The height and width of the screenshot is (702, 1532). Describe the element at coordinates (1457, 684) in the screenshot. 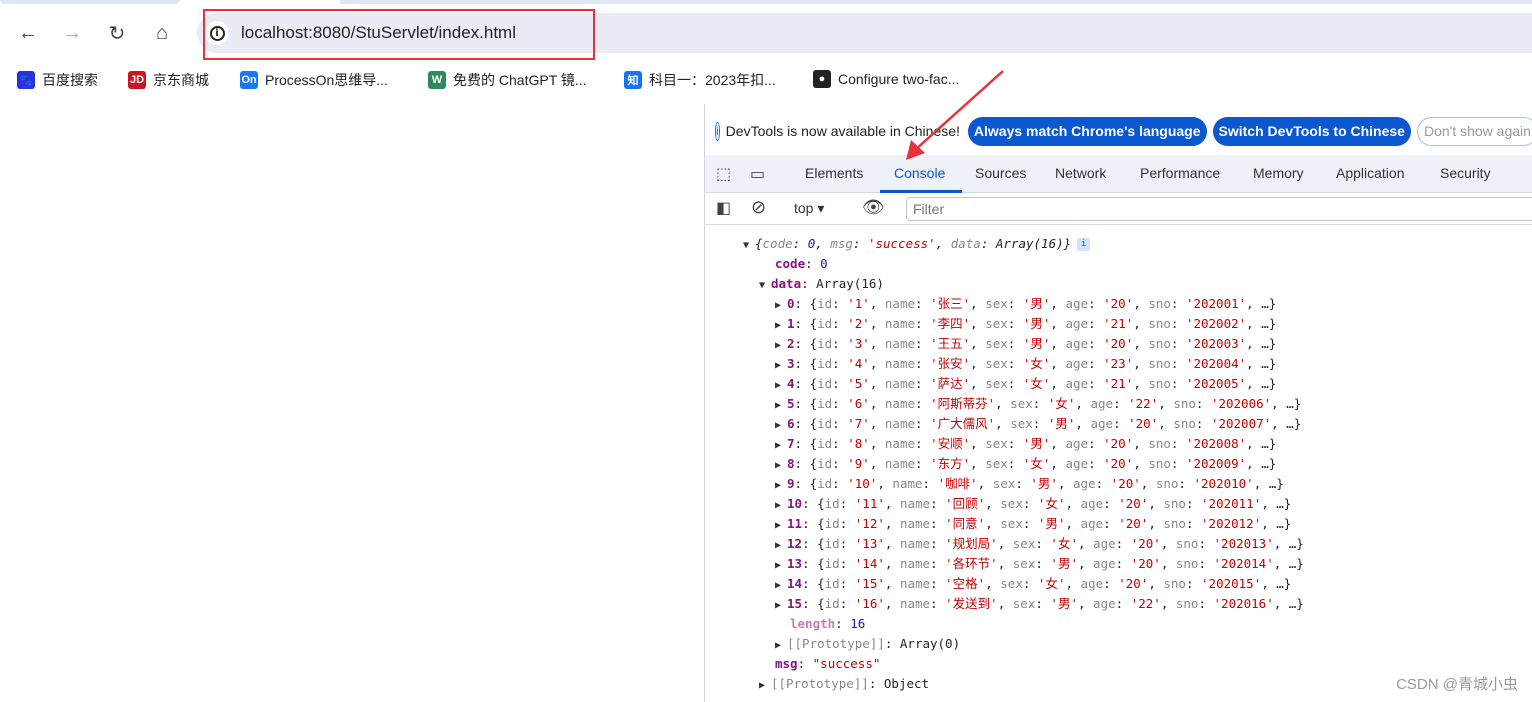

I see `watermark: CSDN @青城小虫` at that location.